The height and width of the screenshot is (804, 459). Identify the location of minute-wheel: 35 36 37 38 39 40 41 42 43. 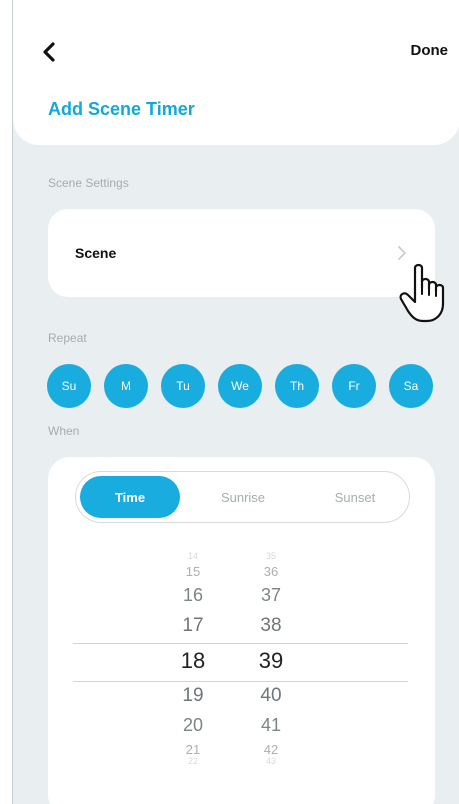
(271, 675).